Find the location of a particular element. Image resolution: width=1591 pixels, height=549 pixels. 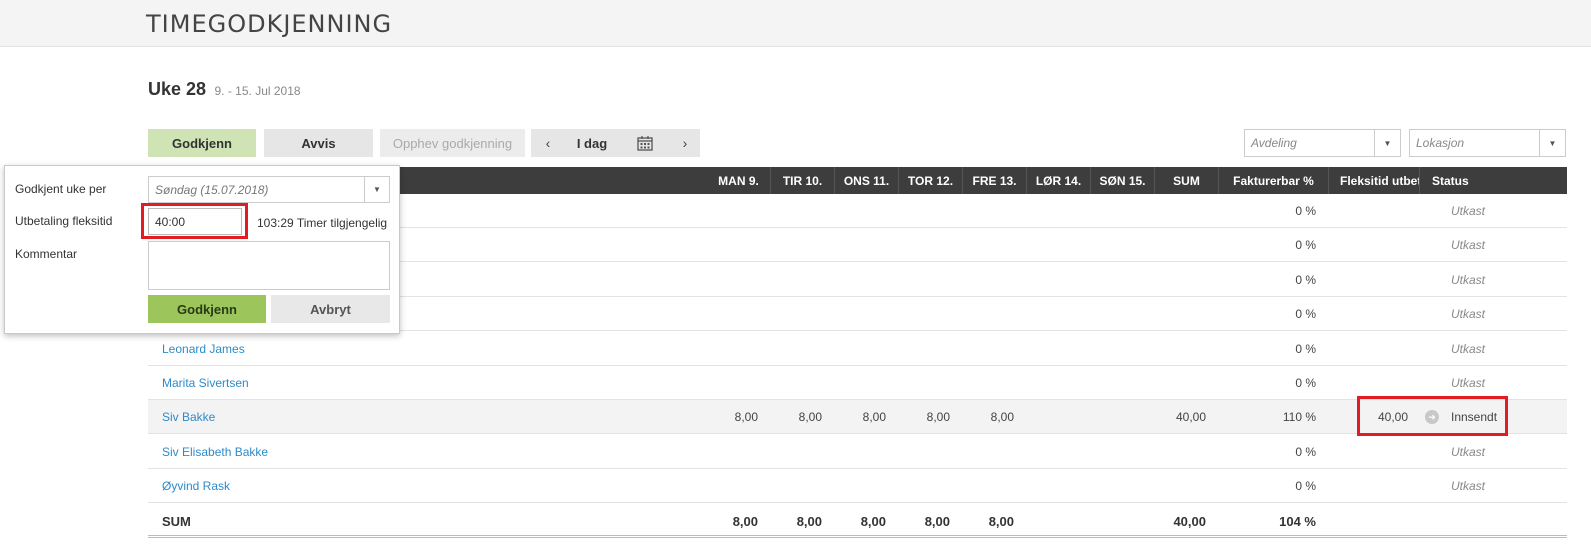

location-select: Lokasjon ▼ is located at coordinates (1487, 143).